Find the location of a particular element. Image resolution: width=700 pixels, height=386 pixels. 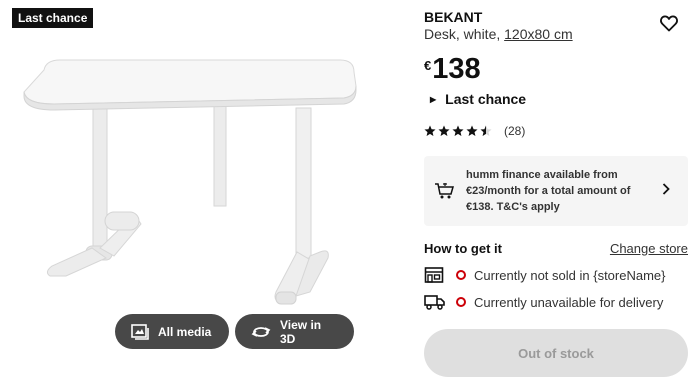

delivery-availability: Currently unavailable for delivery is located at coordinates (543, 302).